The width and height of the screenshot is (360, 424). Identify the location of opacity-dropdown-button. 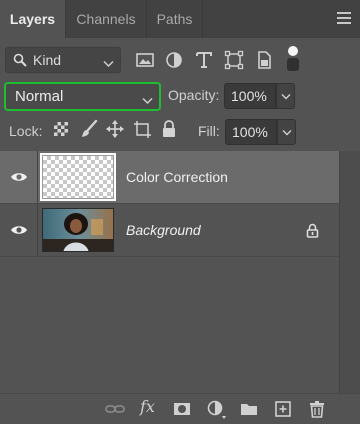
(285, 96).